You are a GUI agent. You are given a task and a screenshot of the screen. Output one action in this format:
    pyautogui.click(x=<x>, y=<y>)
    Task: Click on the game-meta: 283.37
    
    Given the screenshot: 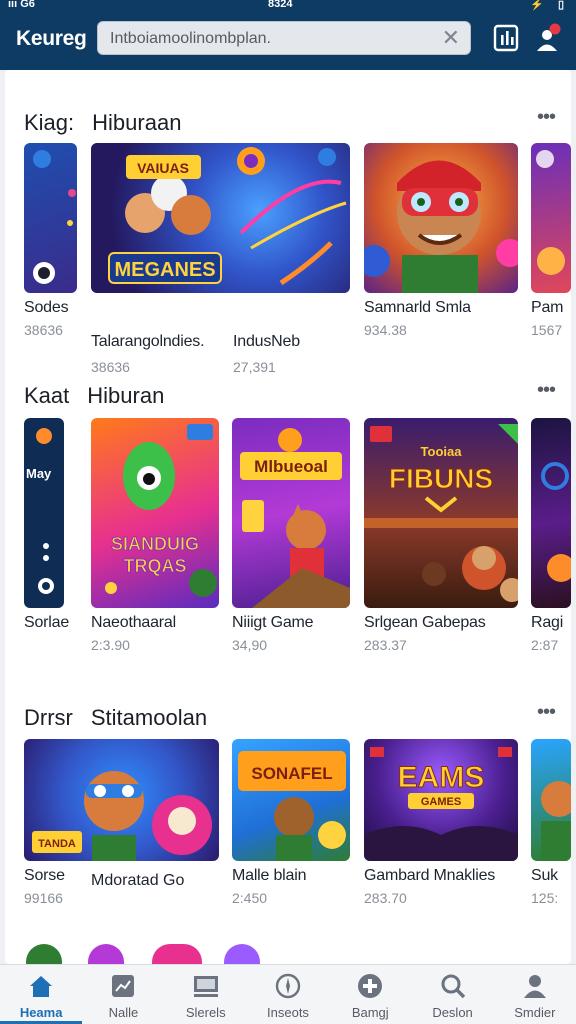 What is the action you would take?
    pyautogui.click(x=385, y=645)
    